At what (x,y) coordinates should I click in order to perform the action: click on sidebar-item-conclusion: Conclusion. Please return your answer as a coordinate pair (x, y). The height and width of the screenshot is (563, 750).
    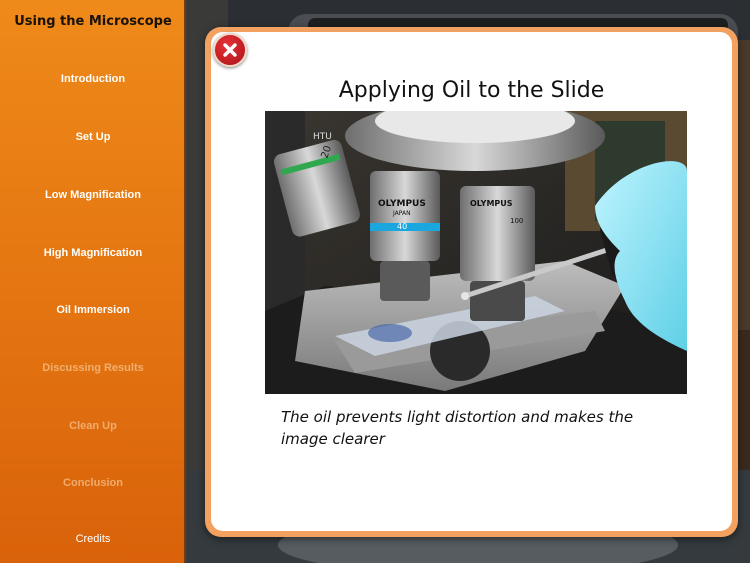
    Looking at the image, I should click on (93, 483).